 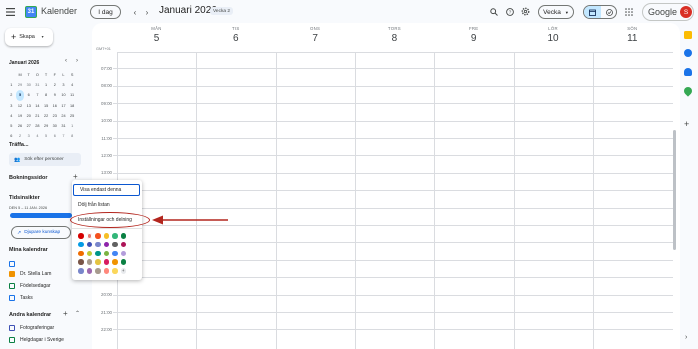 I want to click on maps-icon, so click(x=688, y=91).